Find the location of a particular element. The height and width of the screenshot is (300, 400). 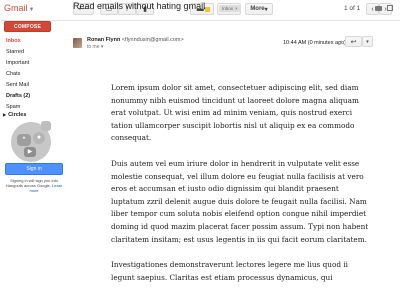

reply-button: ↩ is located at coordinates (353, 41).